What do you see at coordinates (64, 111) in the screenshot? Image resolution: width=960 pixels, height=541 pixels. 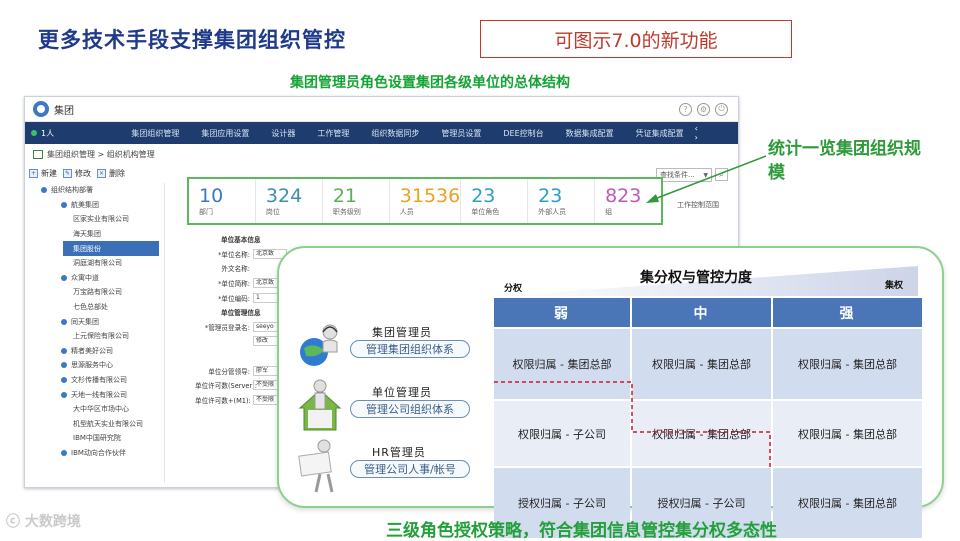 I see `app-name: 集团` at bounding box center [64, 111].